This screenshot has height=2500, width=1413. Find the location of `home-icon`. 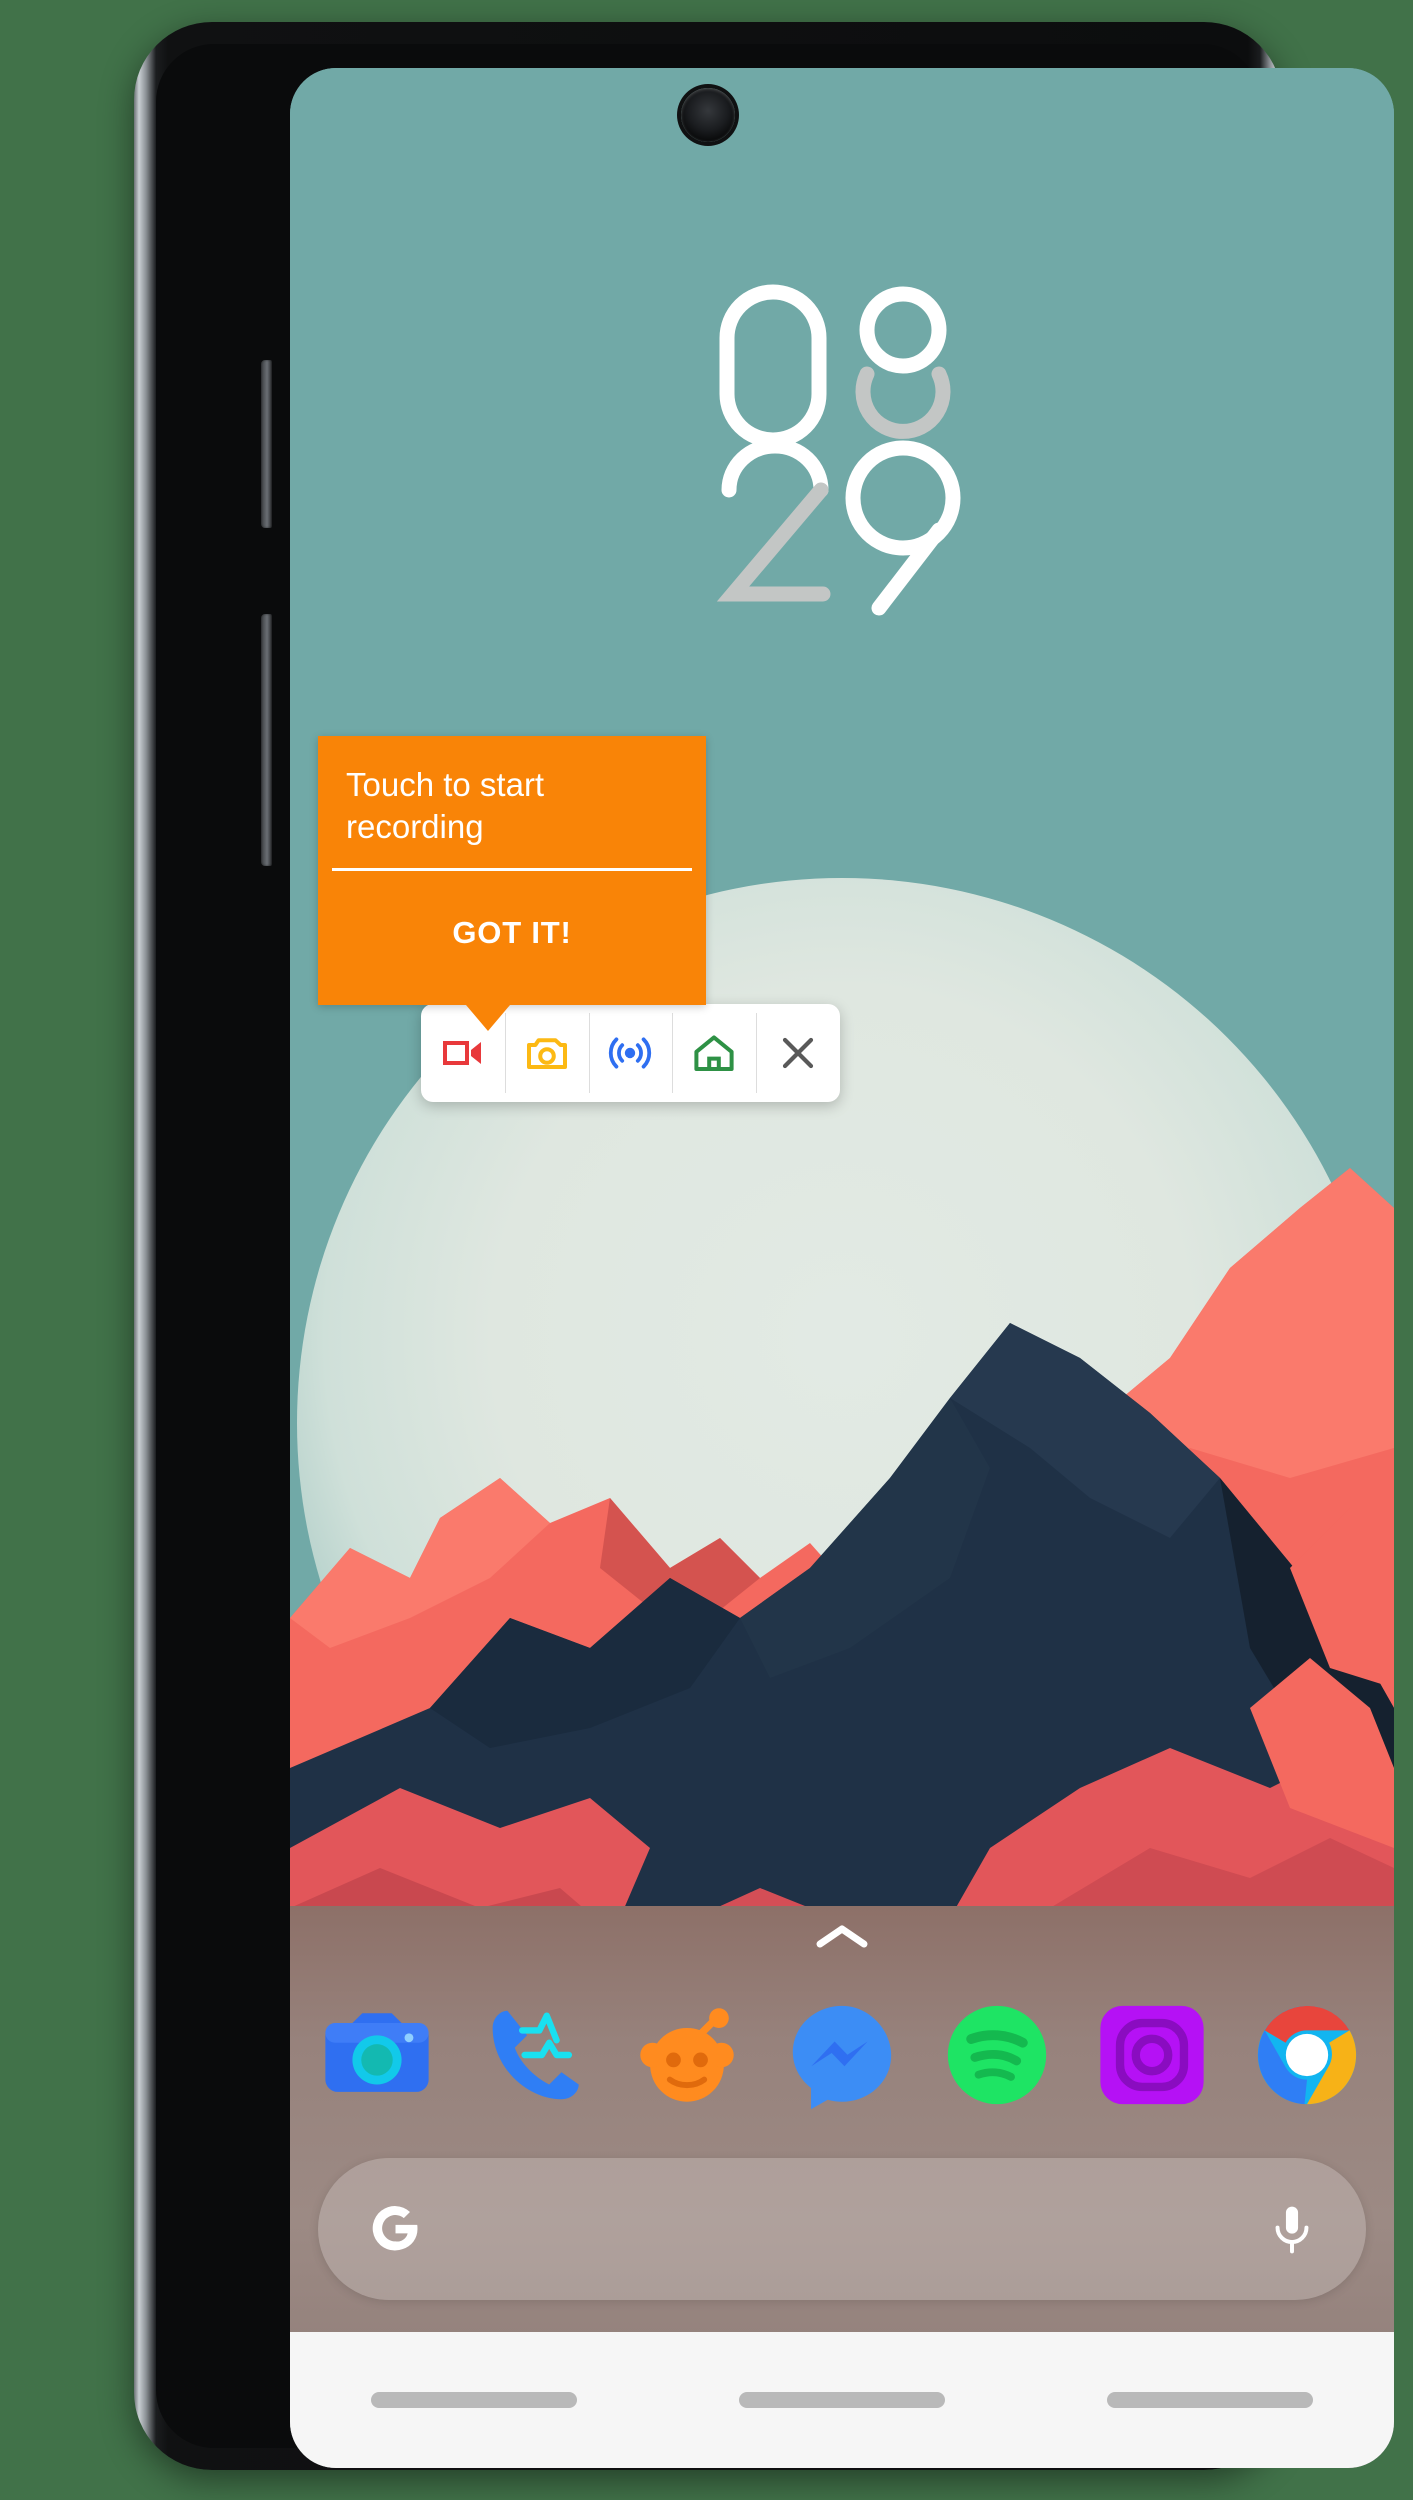

home-icon is located at coordinates (714, 1053).